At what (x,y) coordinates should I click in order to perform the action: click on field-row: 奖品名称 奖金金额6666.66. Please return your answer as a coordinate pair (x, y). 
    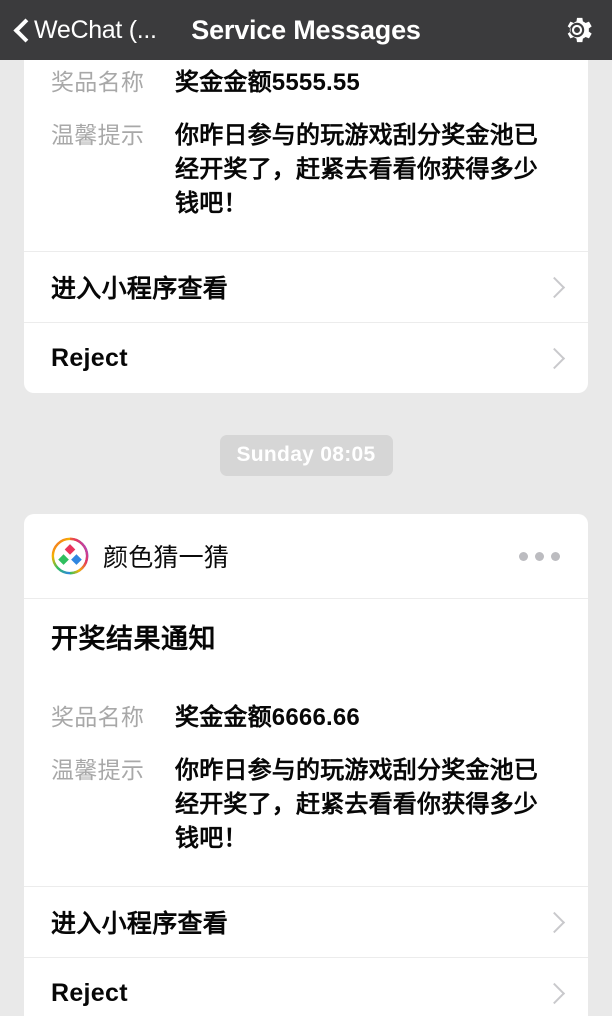
    Looking at the image, I should click on (306, 718).